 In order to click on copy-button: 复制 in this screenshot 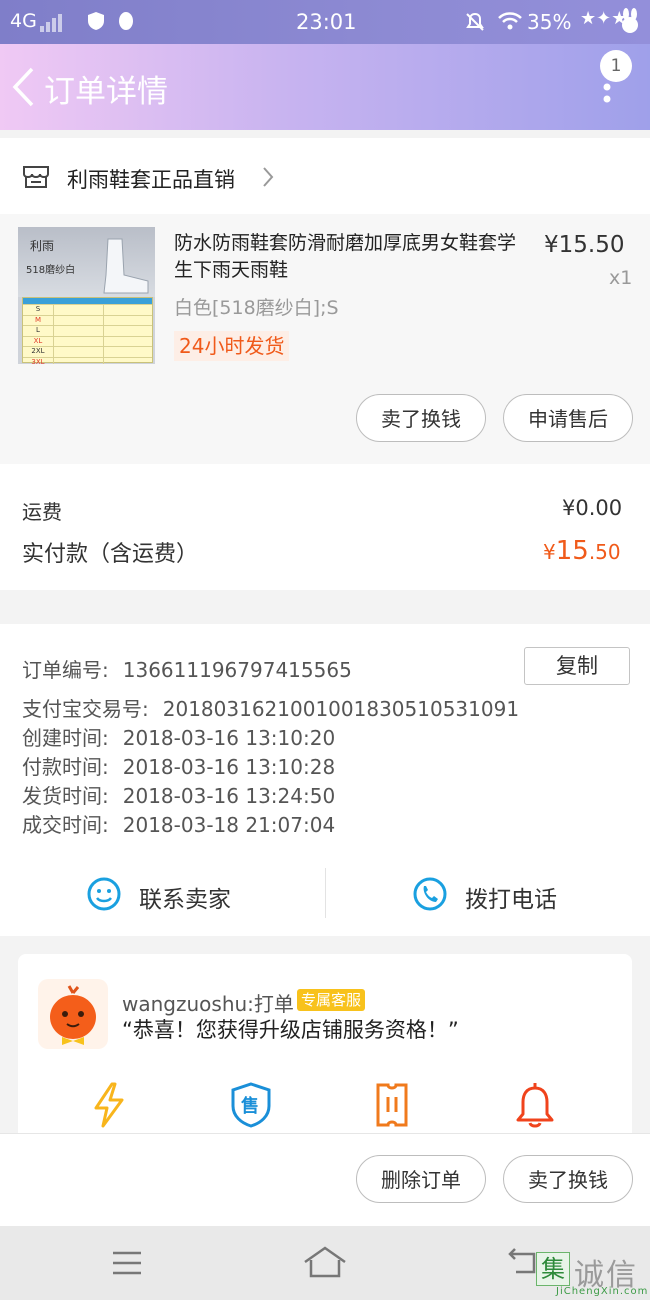, I will do `click(577, 666)`.